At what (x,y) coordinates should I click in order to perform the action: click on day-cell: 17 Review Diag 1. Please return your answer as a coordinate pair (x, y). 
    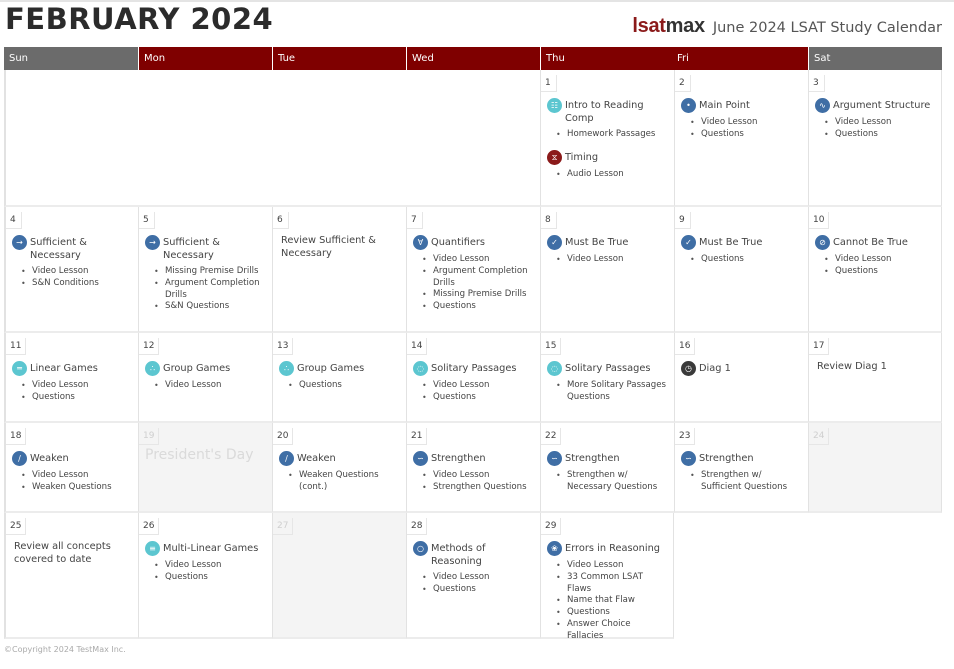
    Looking at the image, I should click on (875, 378).